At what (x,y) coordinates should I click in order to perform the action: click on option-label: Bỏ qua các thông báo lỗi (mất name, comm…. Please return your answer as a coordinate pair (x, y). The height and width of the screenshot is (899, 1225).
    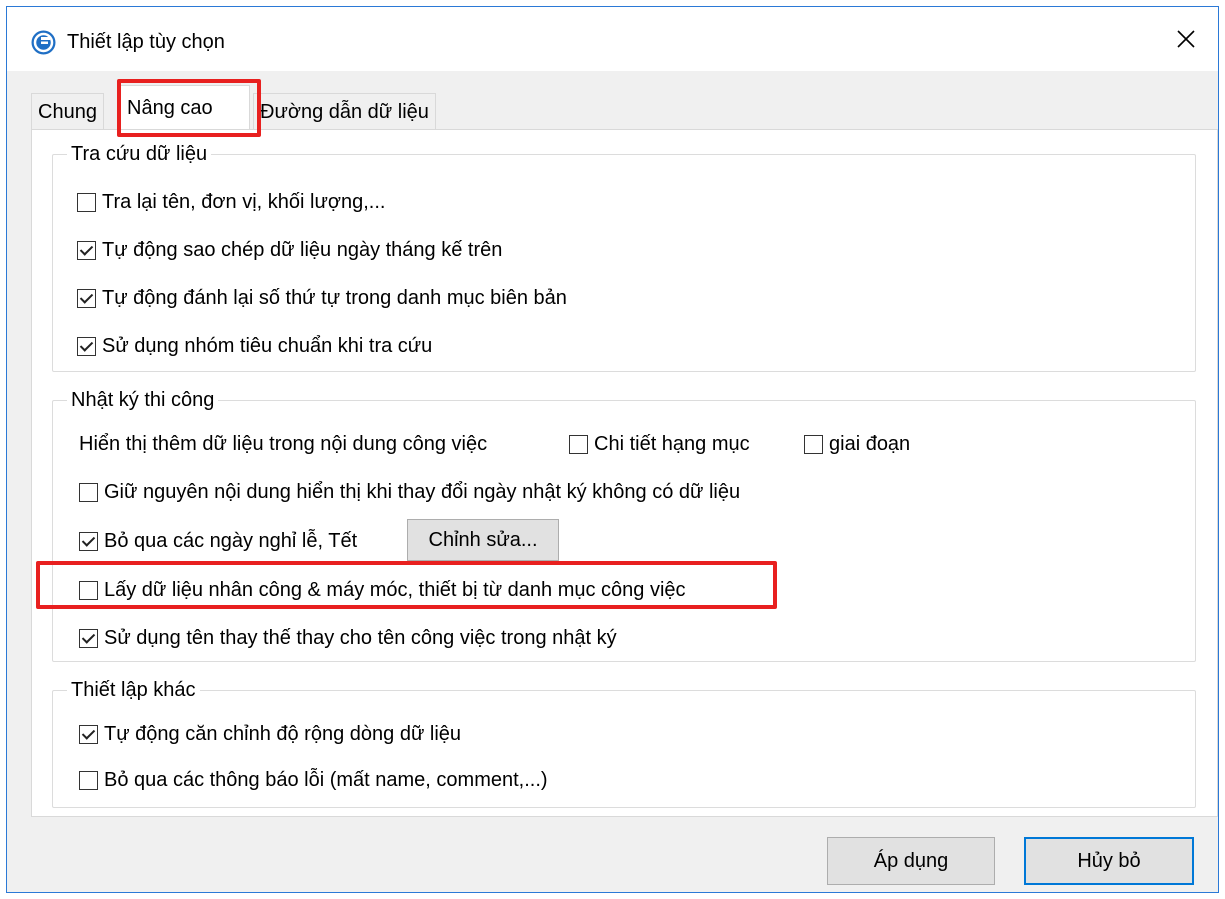
    Looking at the image, I should click on (326, 780).